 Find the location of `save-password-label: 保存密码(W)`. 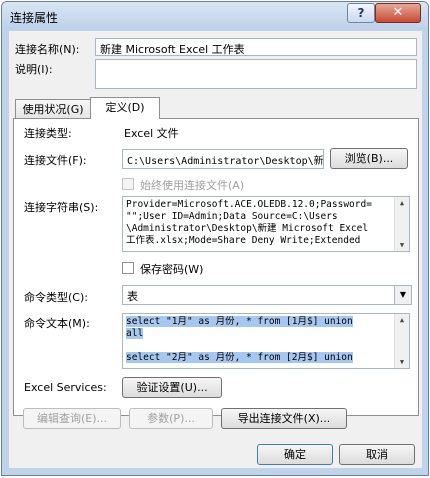

save-password-label: 保存密码(W) is located at coordinates (172, 269).